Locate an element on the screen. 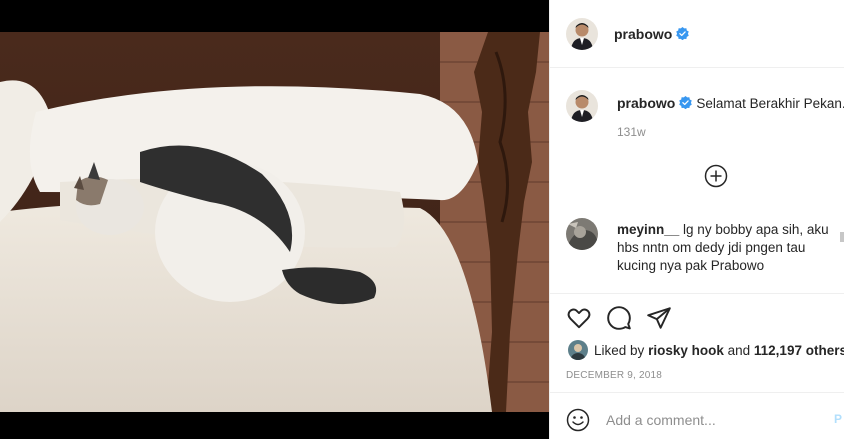  commenter-username: meyinn__ is located at coordinates (648, 229).